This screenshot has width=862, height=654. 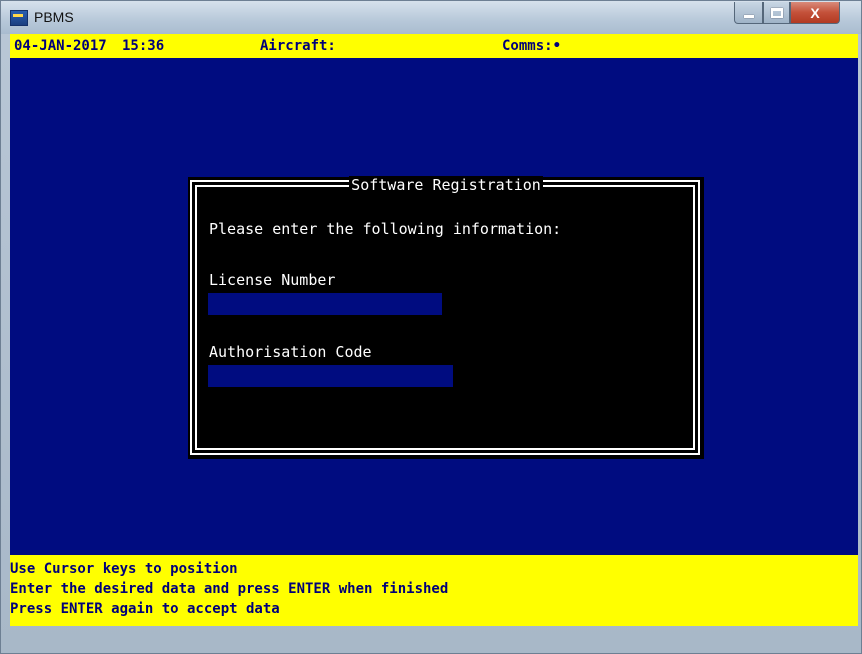 I want to click on maximize-button, so click(x=776, y=13).